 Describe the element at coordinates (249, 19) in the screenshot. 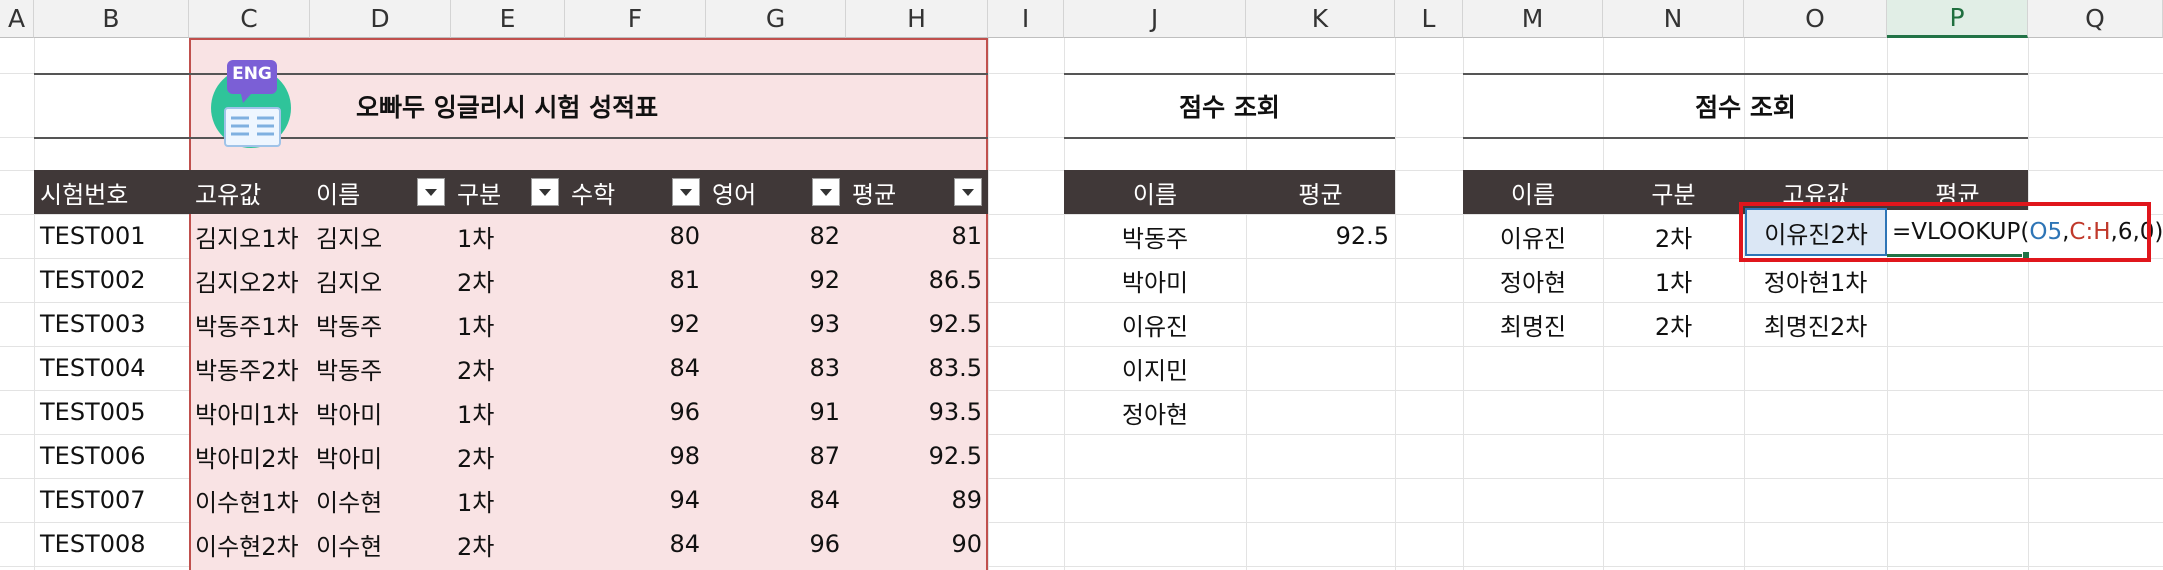

I see `column-header-c: C` at that location.